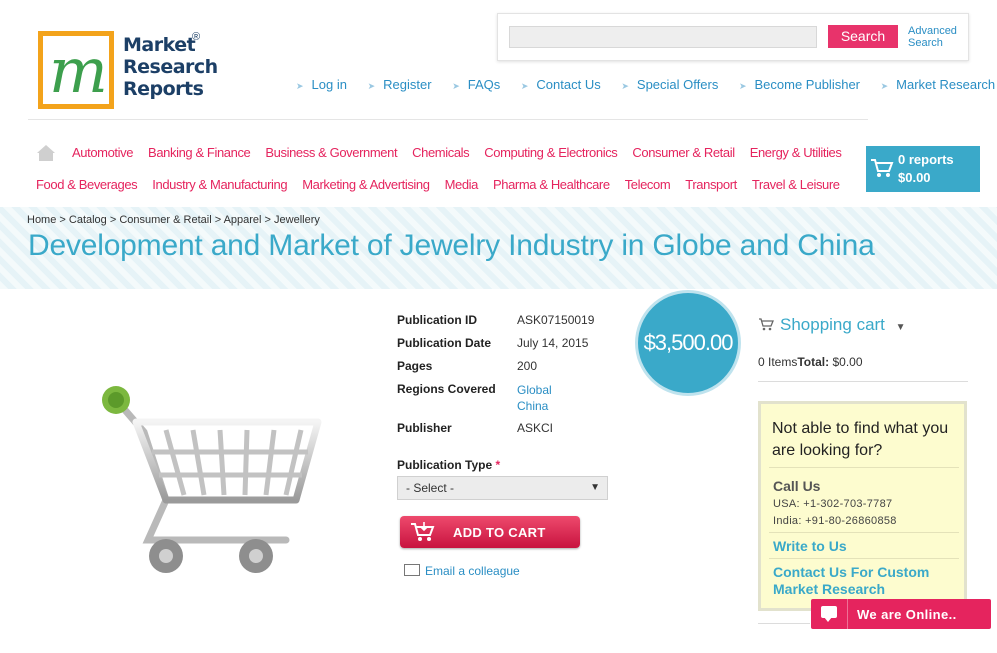 Image resolution: width=997 pixels, height=653 pixels. Describe the element at coordinates (551, 184) in the screenshot. I see `category-pharma-healthcare: Pharma & Healthcare` at that location.